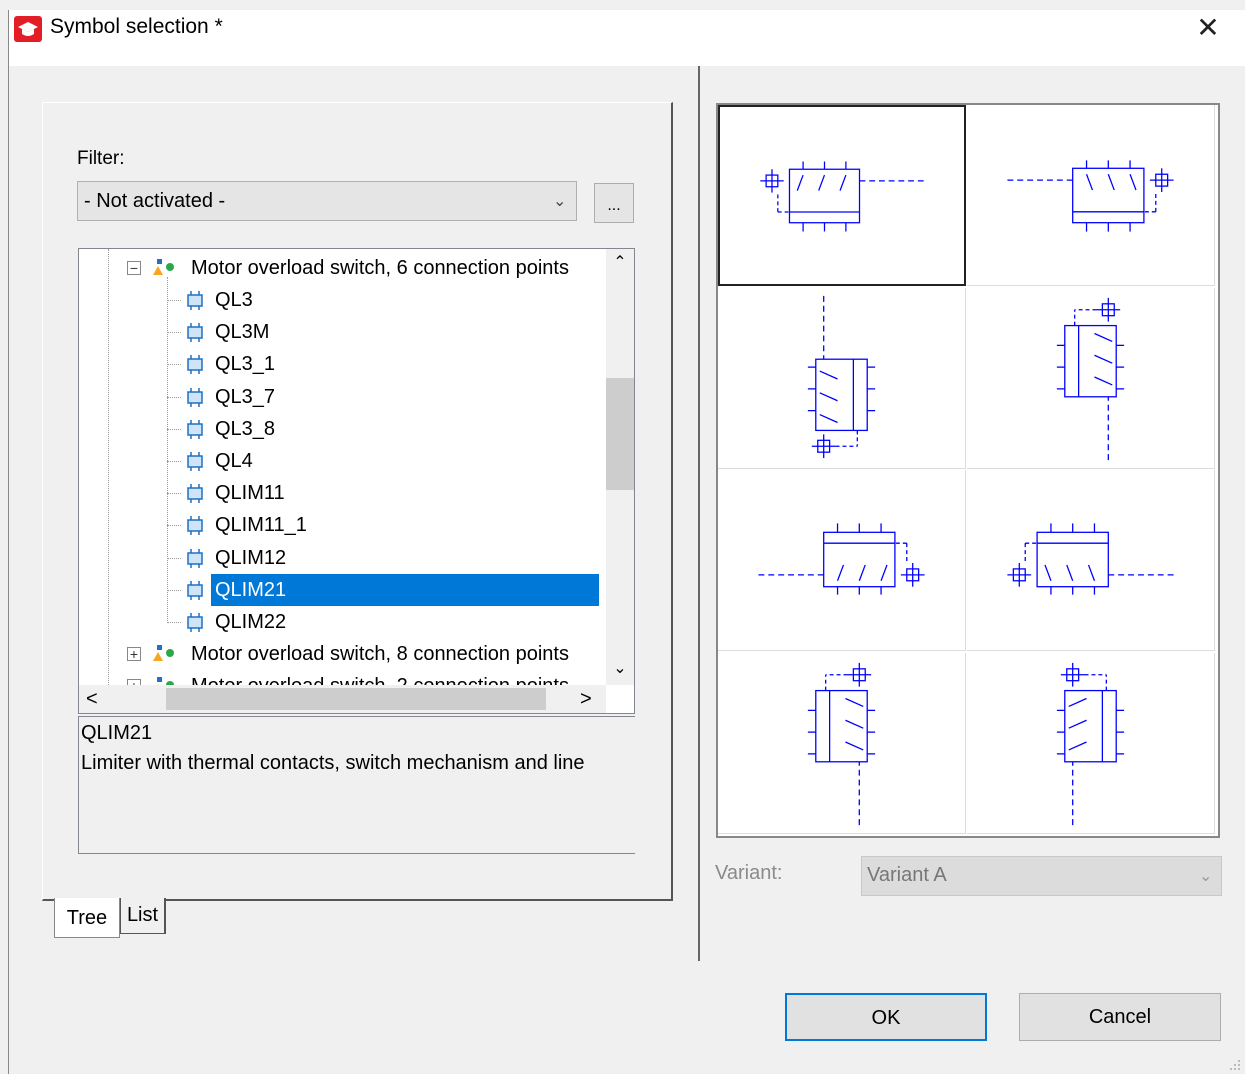  I want to click on tree-item-label: QL4, so click(234, 461).